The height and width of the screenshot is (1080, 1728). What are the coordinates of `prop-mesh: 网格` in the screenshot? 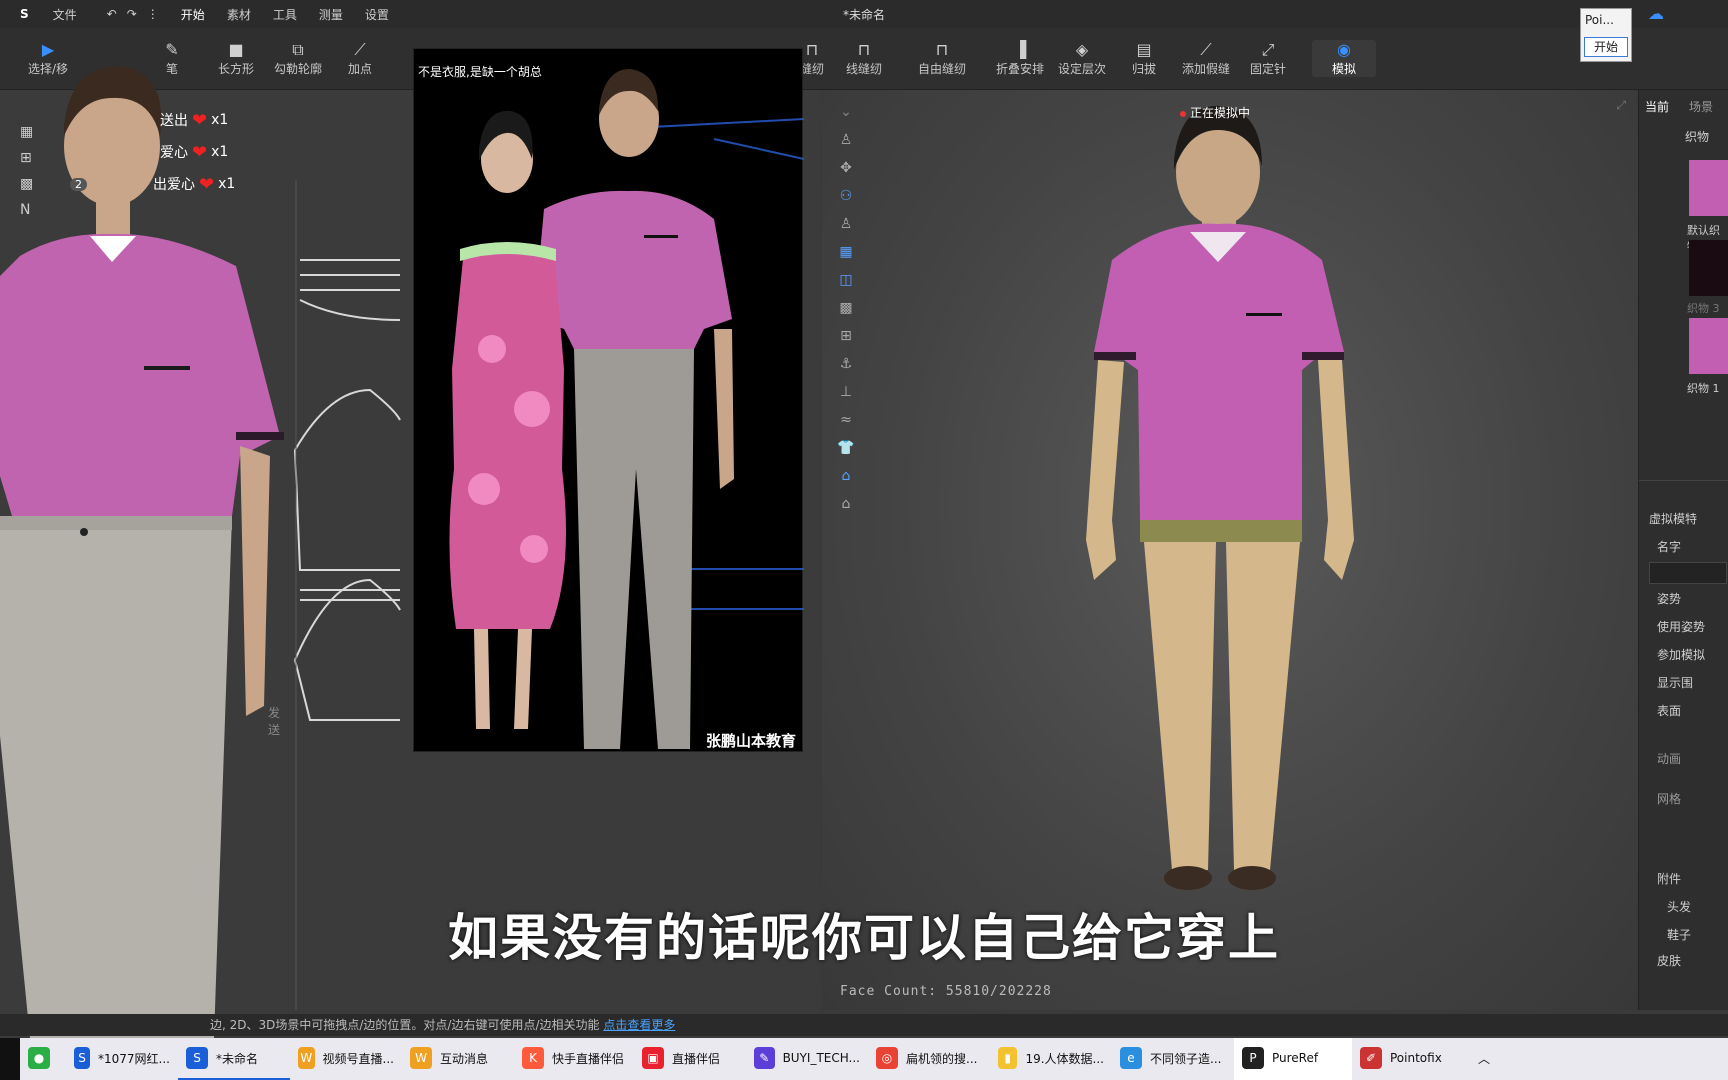 It's located at (1669, 799).